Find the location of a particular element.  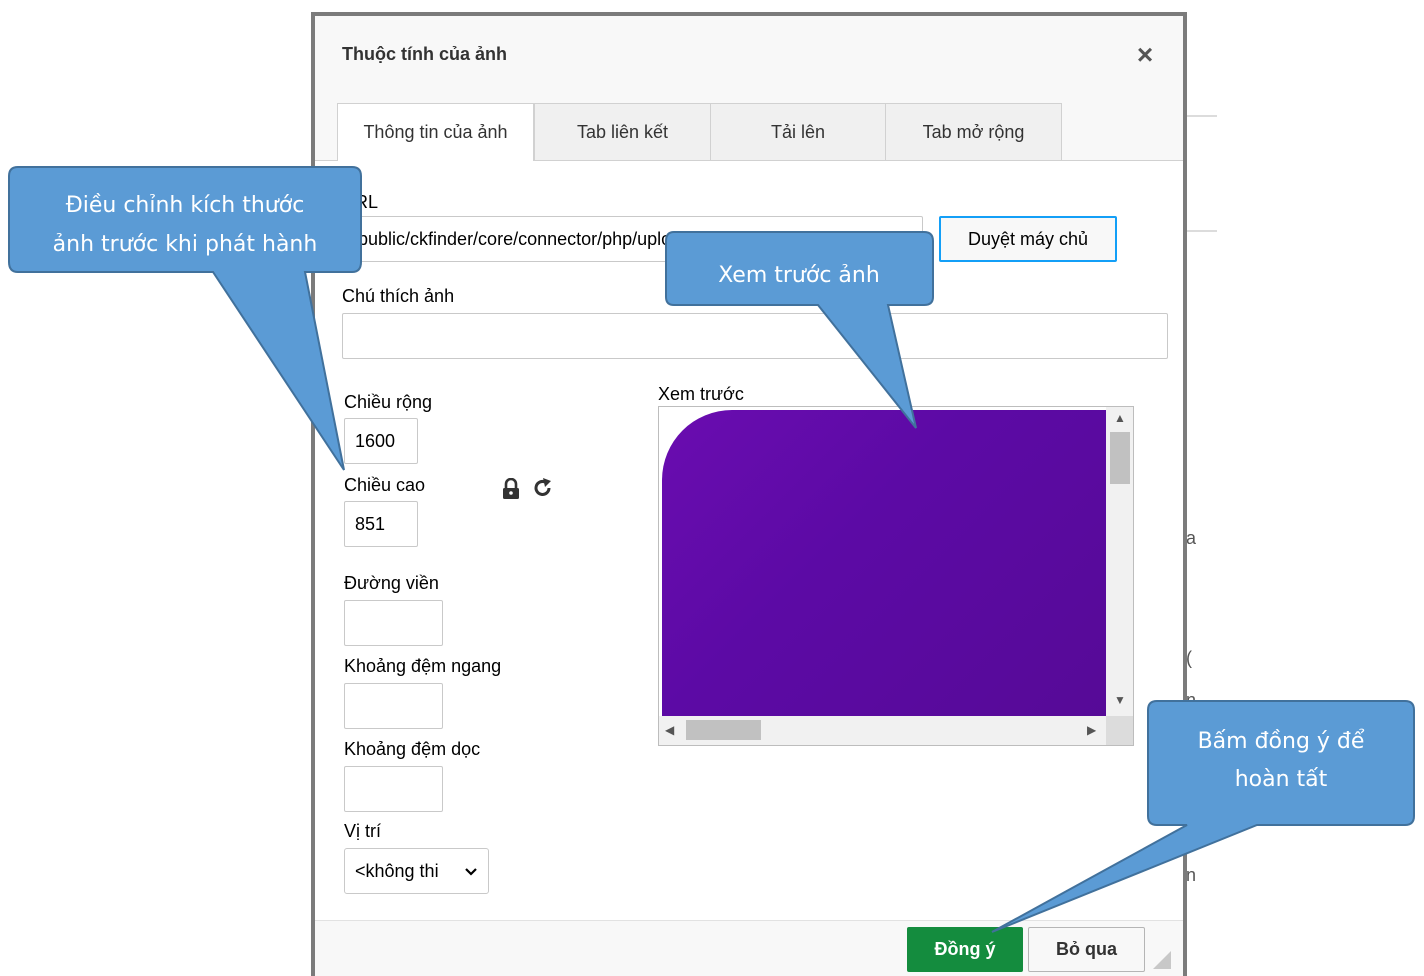

reset-size-icon is located at coordinates (543, 488).